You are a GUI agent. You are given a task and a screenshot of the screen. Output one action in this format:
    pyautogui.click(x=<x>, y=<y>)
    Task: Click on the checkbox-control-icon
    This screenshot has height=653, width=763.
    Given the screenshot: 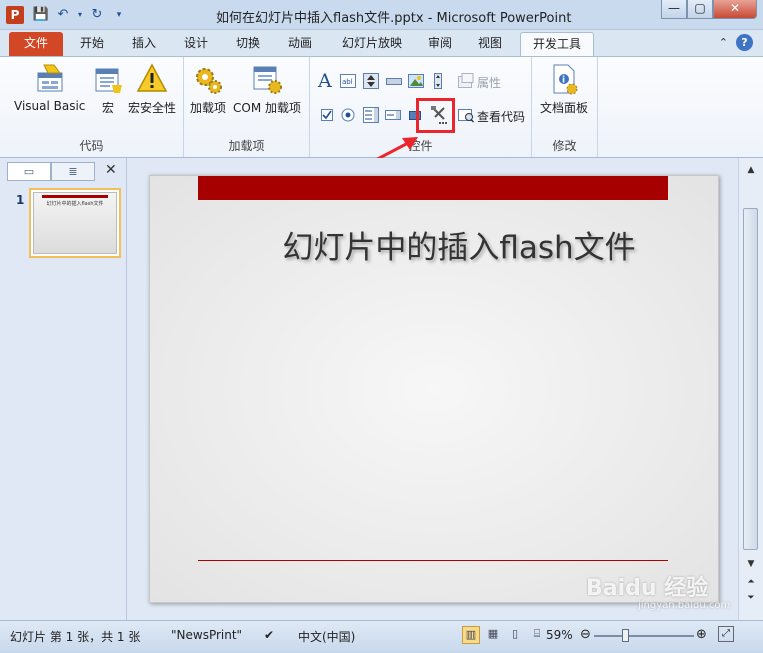 What is the action you would take?
    pyautogui.click(x=327, y=115)
    